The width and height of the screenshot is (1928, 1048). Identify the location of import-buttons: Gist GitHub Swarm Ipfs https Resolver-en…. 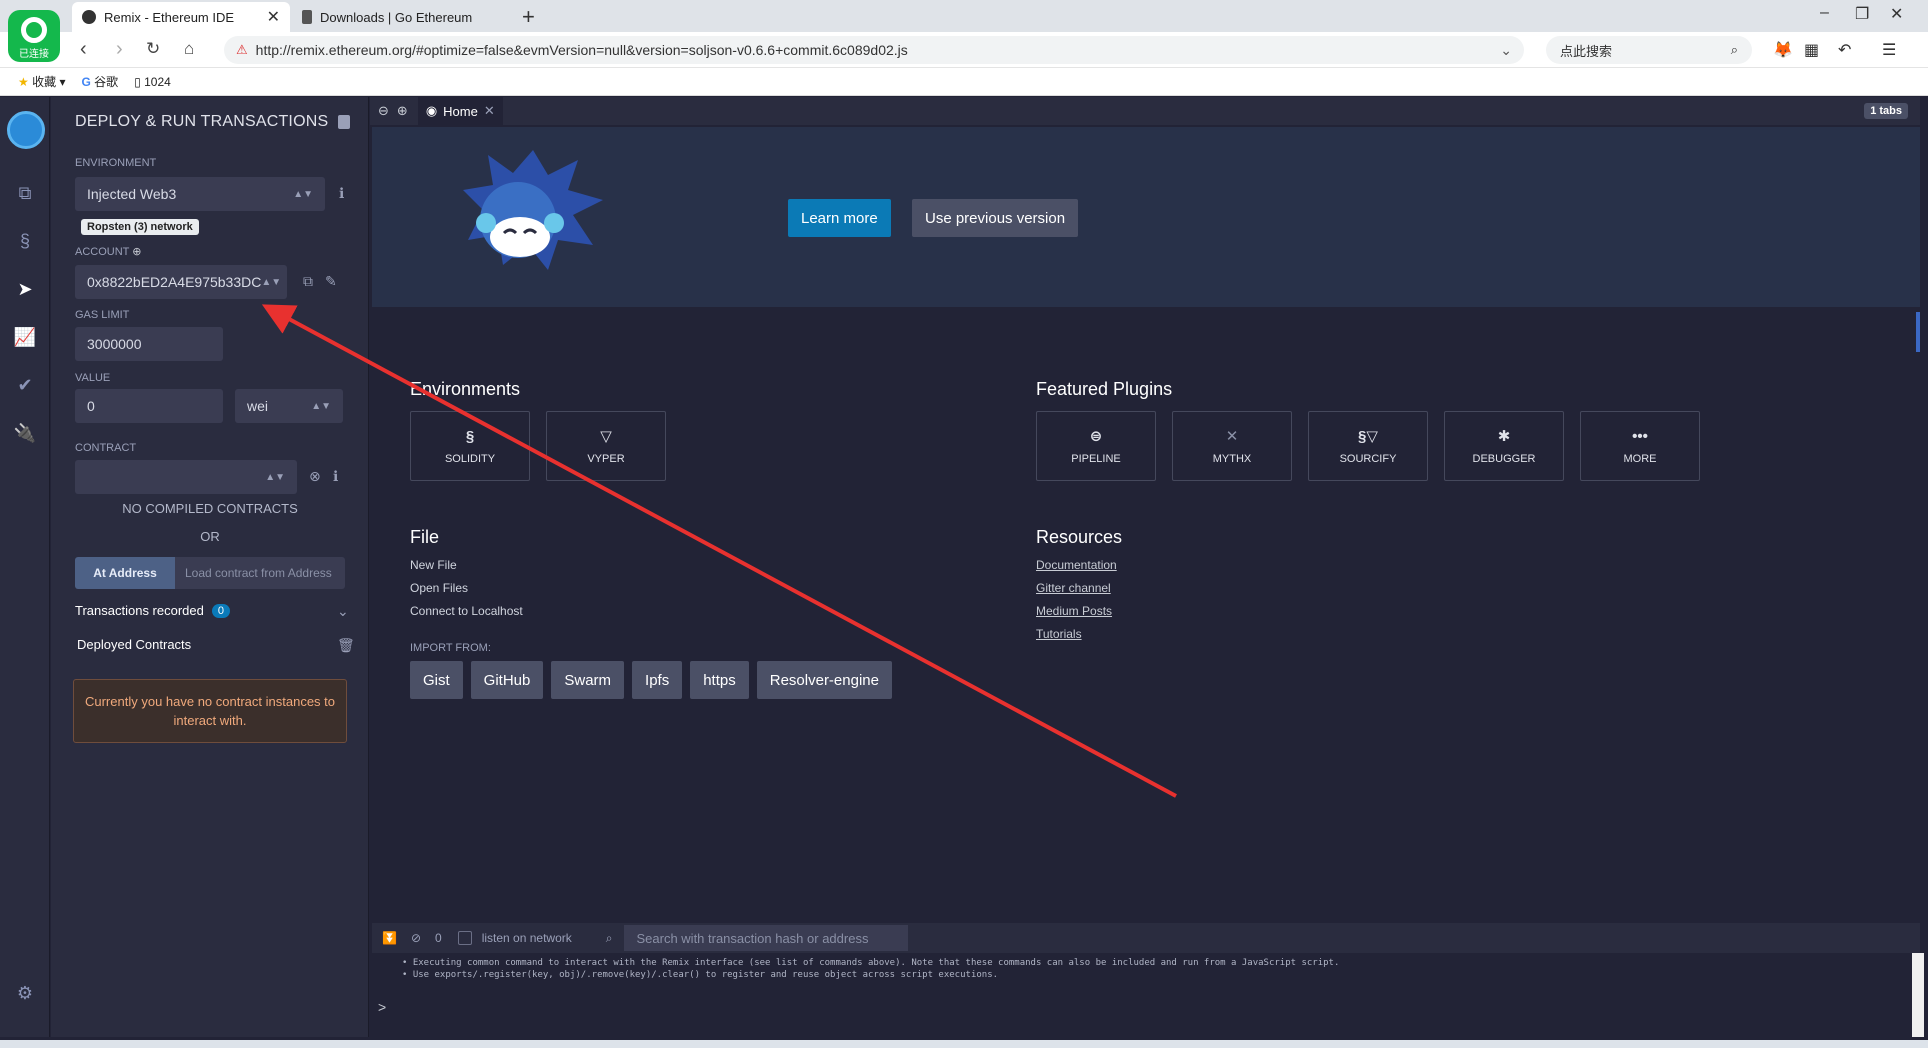
(651, 680).